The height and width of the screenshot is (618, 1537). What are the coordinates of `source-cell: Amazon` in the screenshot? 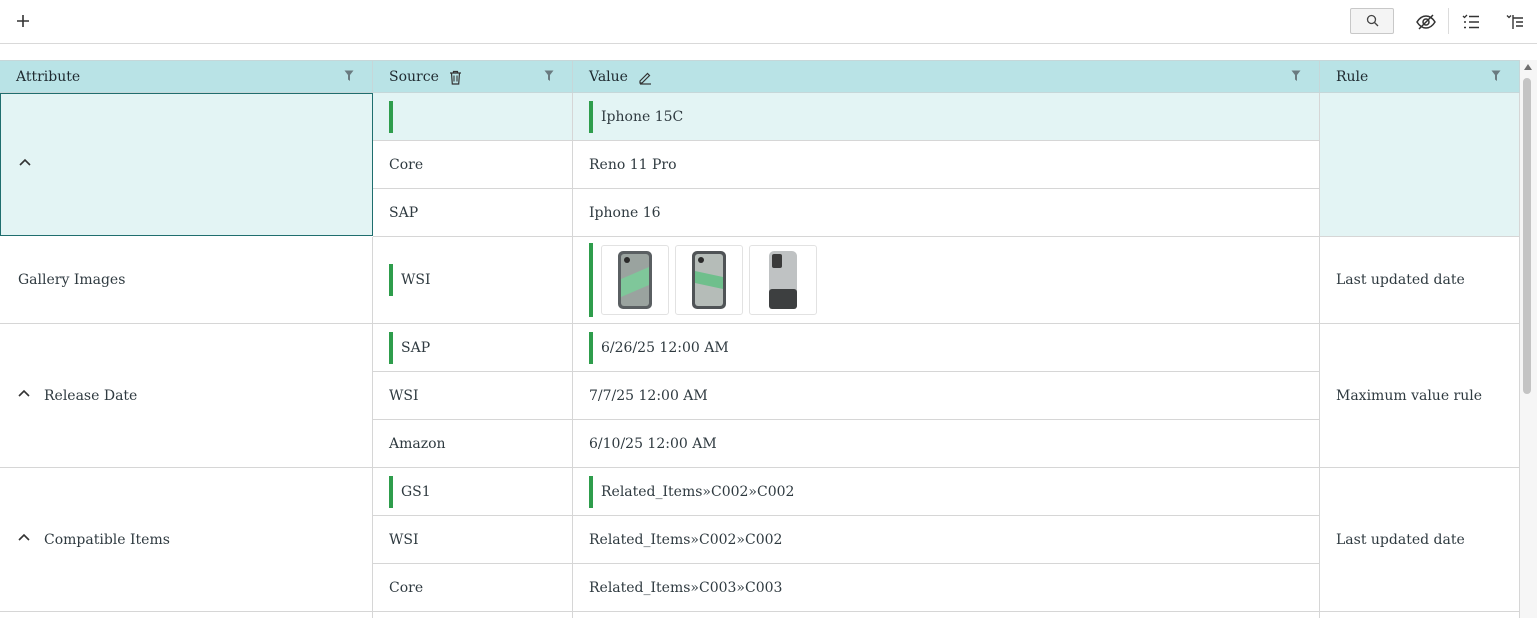 It's located at (473, 444).